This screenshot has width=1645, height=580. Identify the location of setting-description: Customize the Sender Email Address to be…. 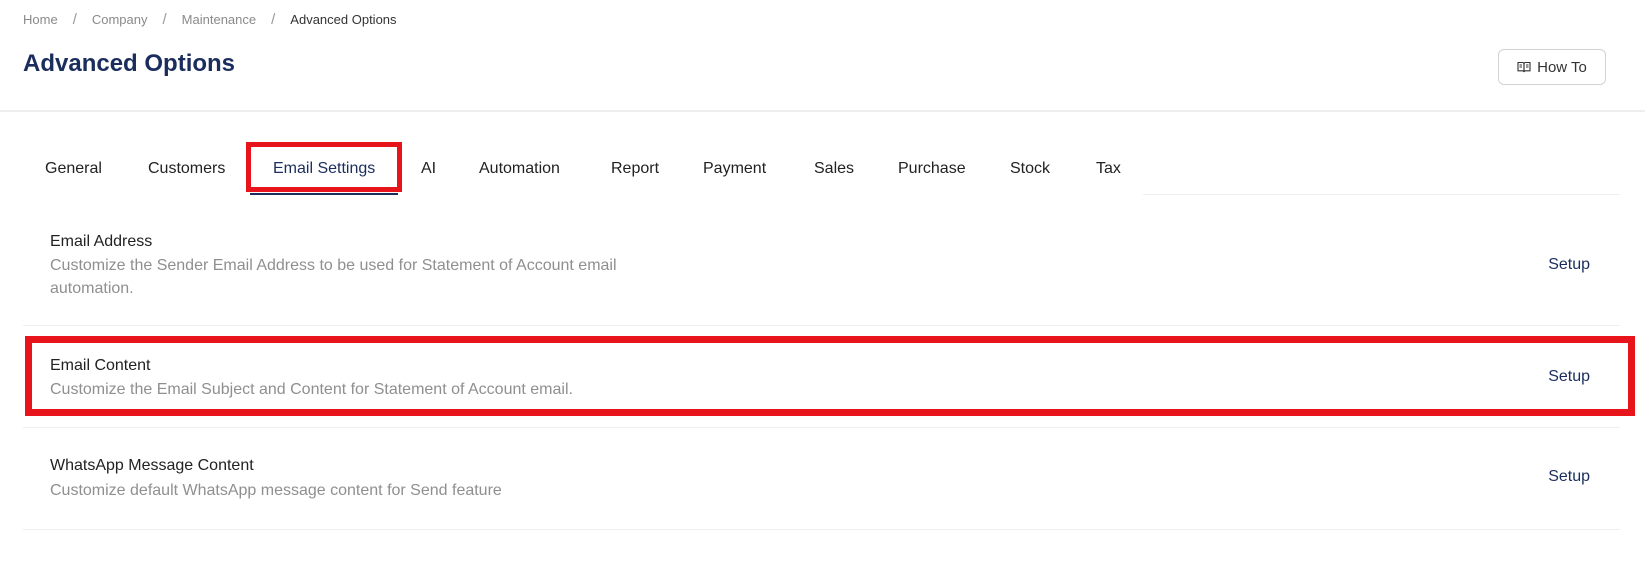
(333, 277).